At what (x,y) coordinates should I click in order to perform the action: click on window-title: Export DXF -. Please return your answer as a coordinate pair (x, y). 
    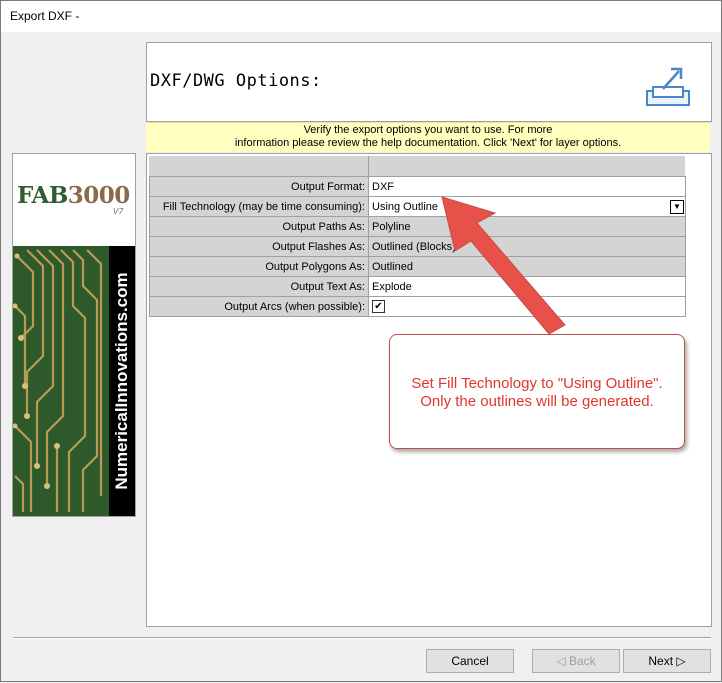
    Looking at the image, I should click on (45, 16).